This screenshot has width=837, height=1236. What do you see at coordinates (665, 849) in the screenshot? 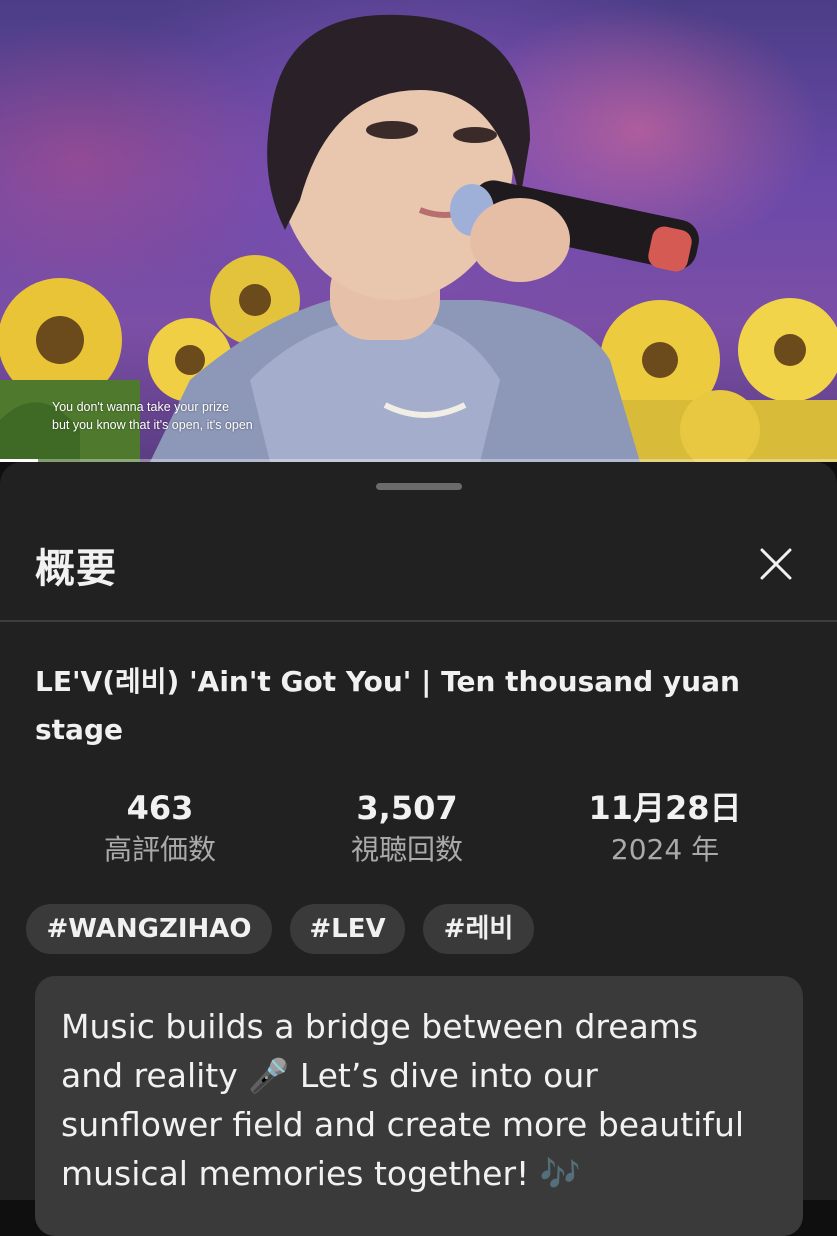
I see `upload-year: 2024 年` at bounding box center [665, 849].